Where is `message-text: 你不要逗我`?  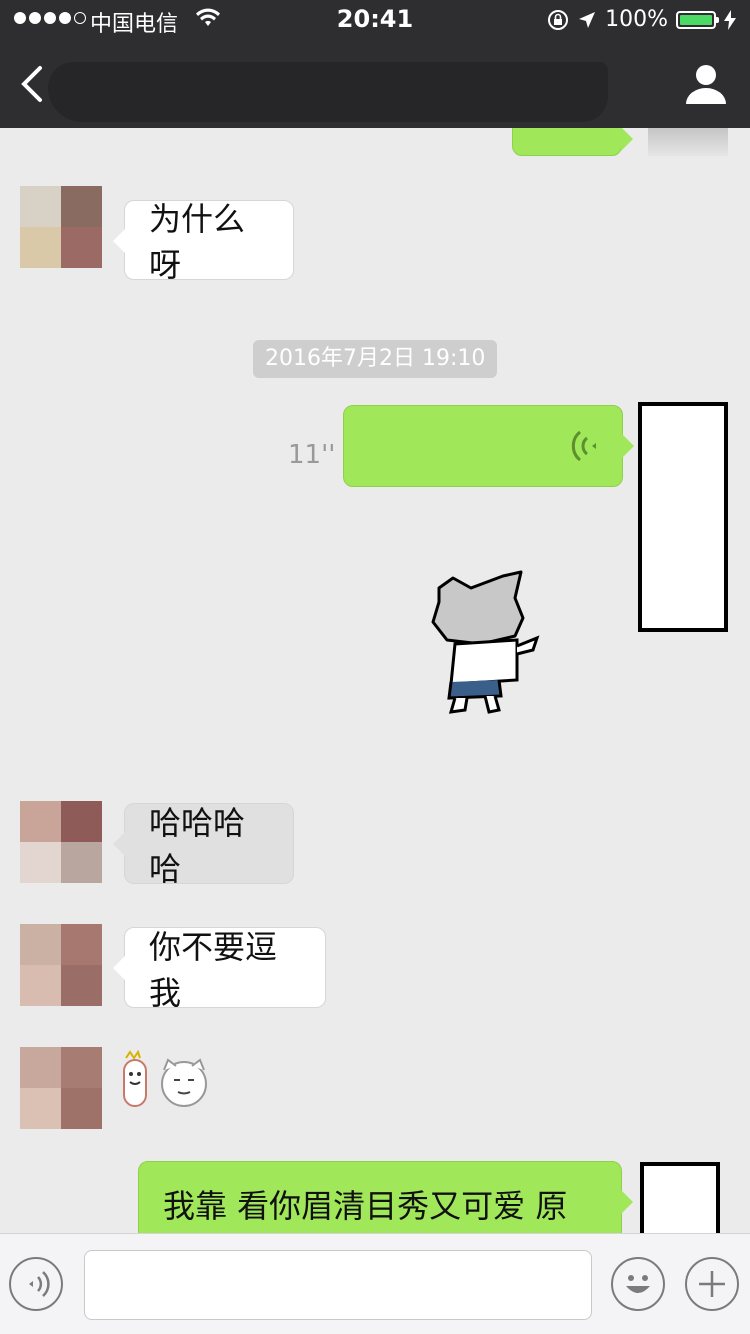
message-text: 你不要逗我 is located at coordinates (213, 969).